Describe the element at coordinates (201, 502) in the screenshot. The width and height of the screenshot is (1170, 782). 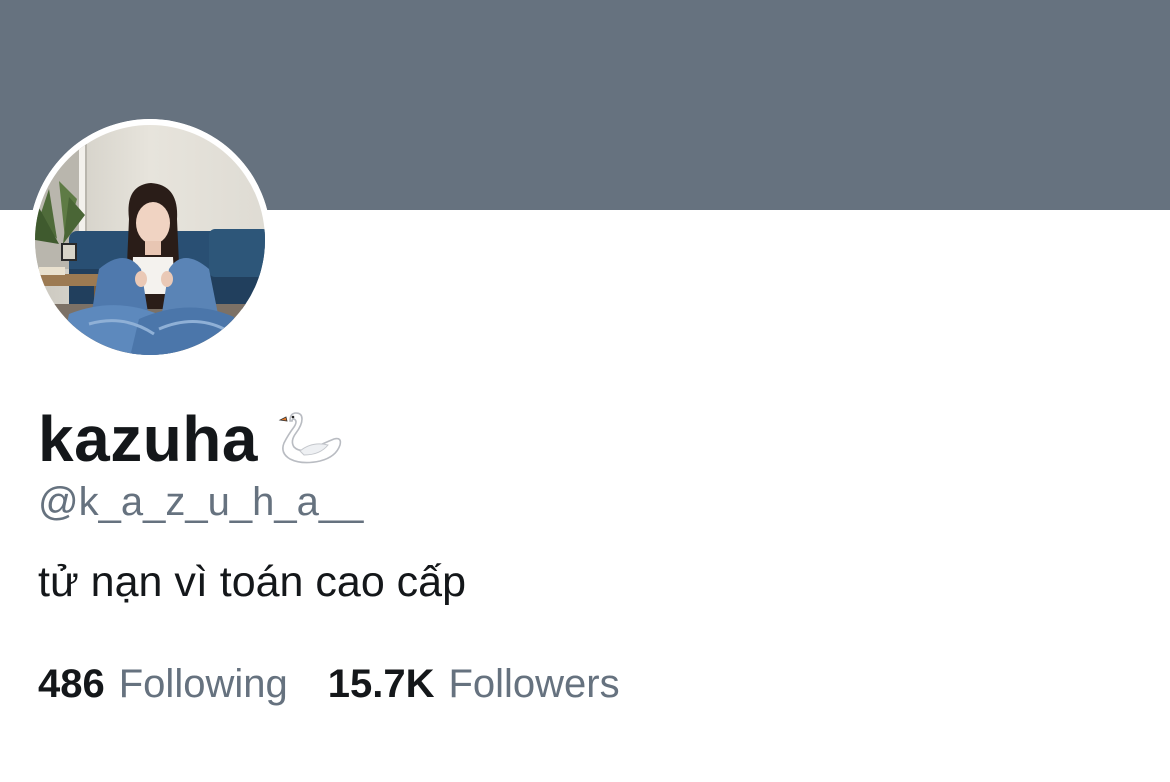
I see `profile-handle: @k_a_z_u_h_a__` at that location.